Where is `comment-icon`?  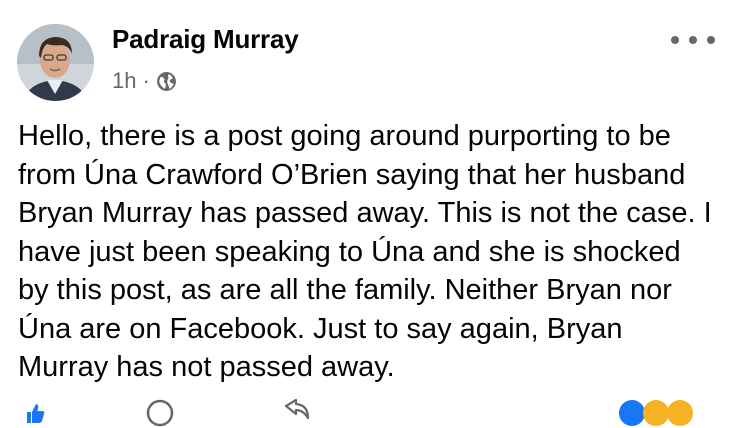 comment-icon is located at coordinates (160, 413).